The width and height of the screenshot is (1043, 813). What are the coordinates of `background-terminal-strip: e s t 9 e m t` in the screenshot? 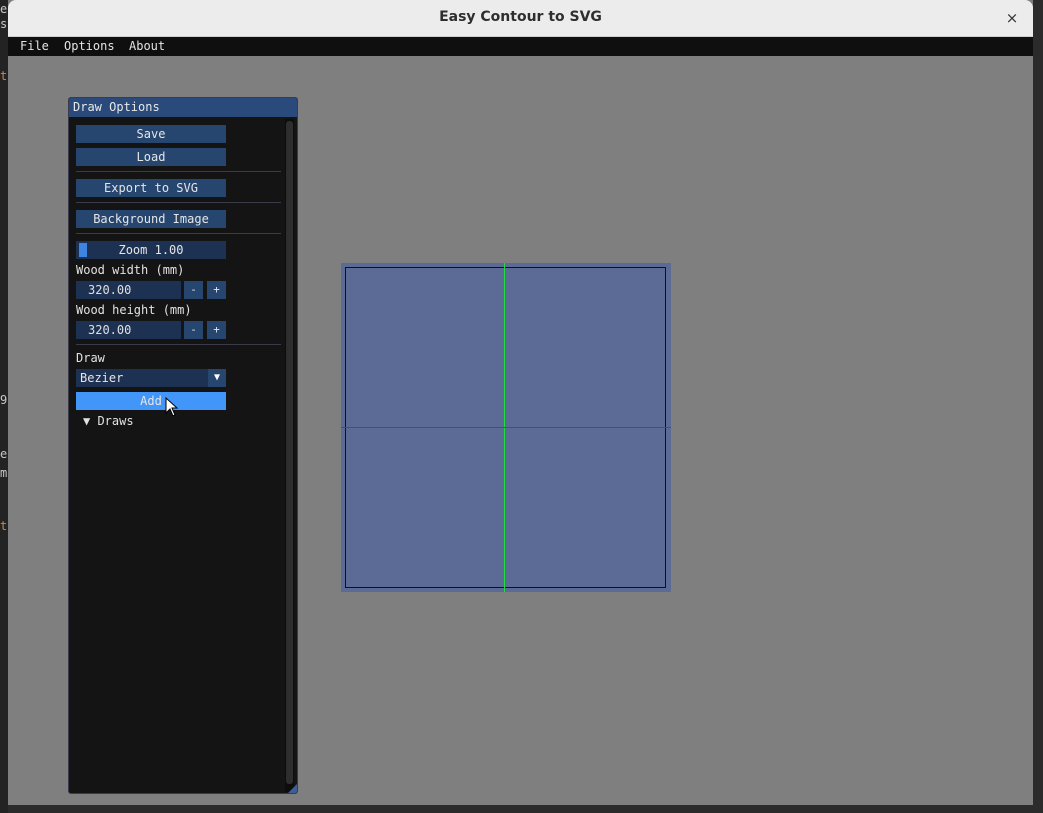 It's located at (4, 406).